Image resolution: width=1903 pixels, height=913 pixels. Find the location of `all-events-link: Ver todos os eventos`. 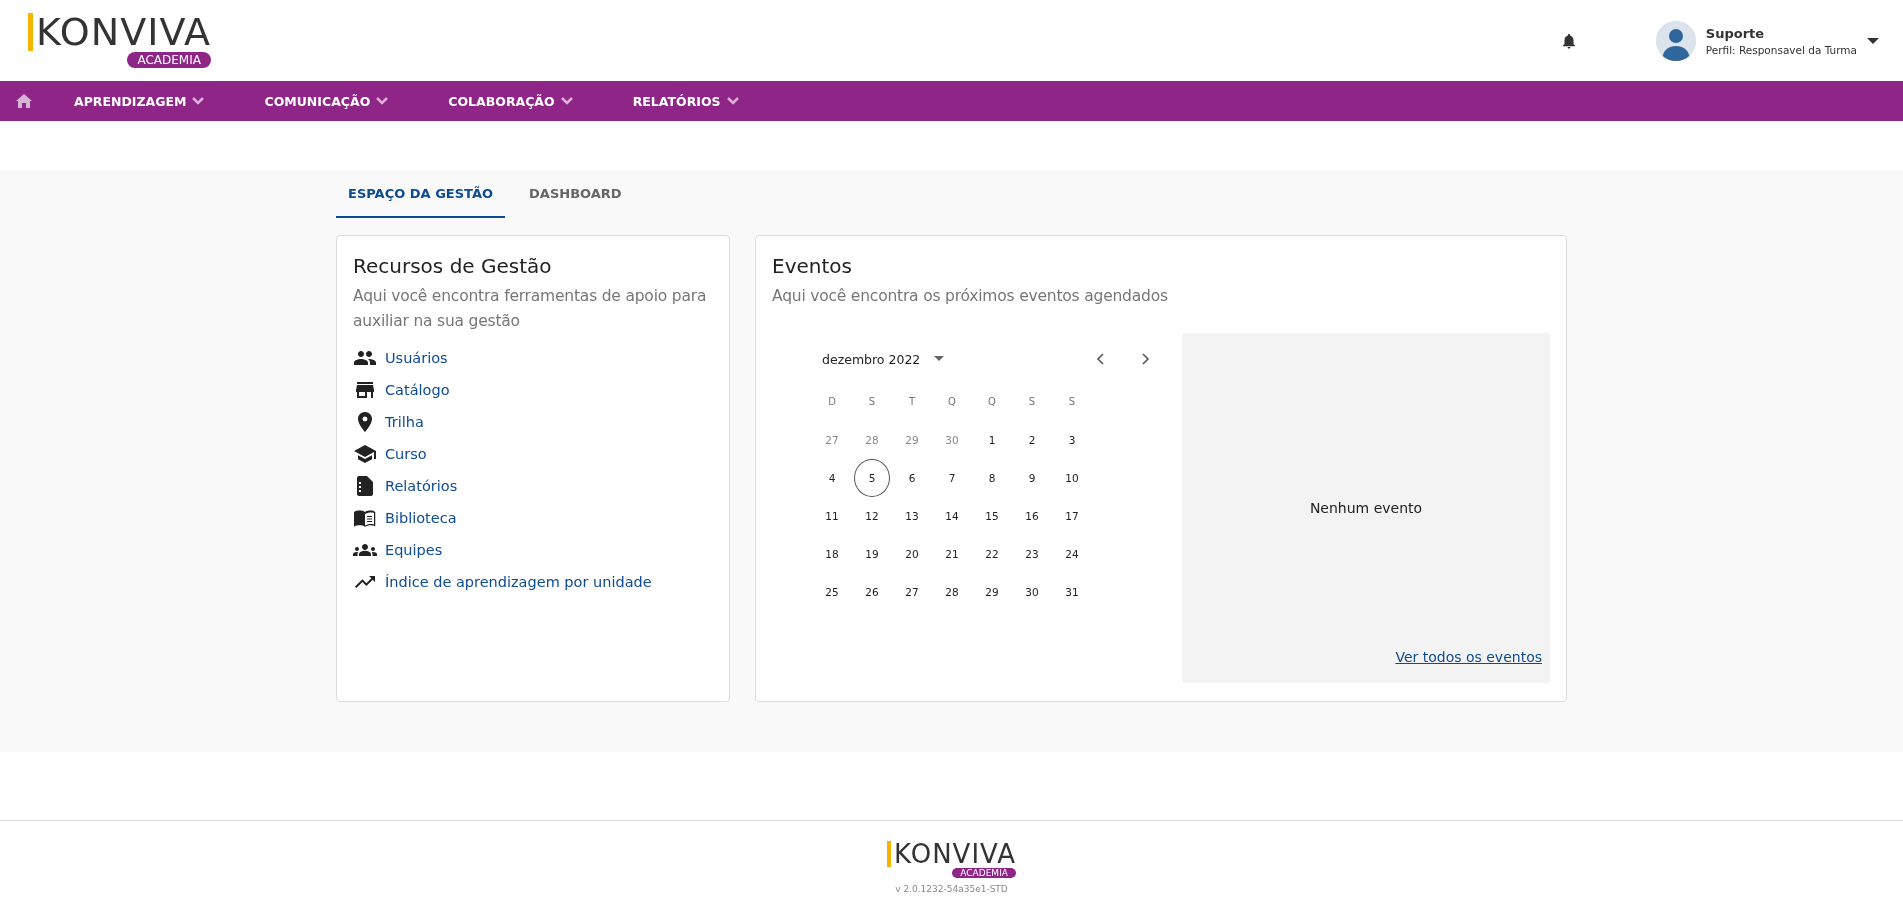

all-events-link: Ver todos os eventos is located at coordinates (1468, 657).